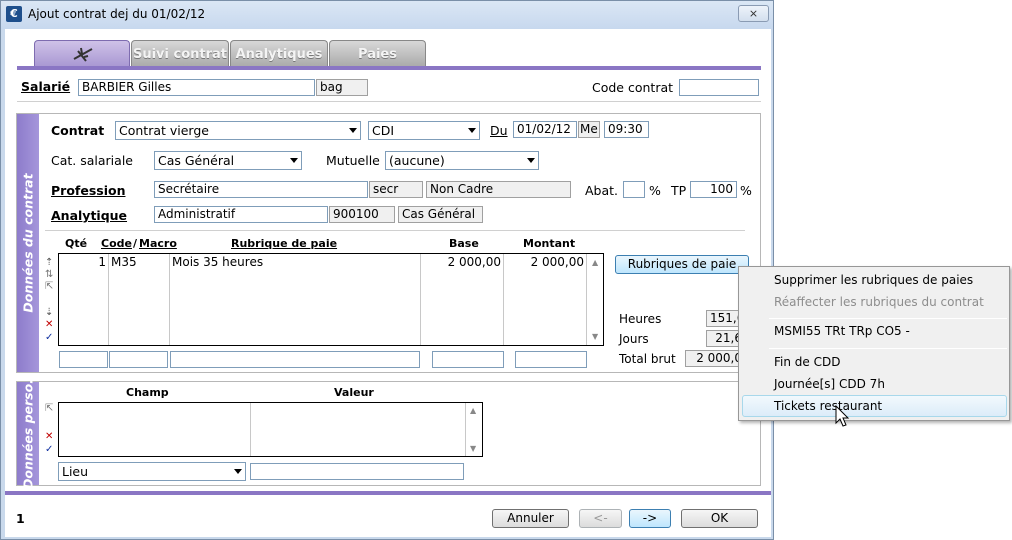 The image size is (1012, 540). Describe the element at coordinates (719, 87) in the screenshot. I see `code-contrat-field` at that location.